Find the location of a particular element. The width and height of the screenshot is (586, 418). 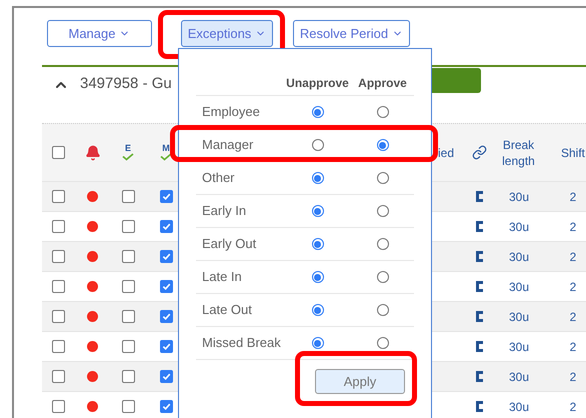

exception-label: Missed Break is located at coordinates (241, 343).